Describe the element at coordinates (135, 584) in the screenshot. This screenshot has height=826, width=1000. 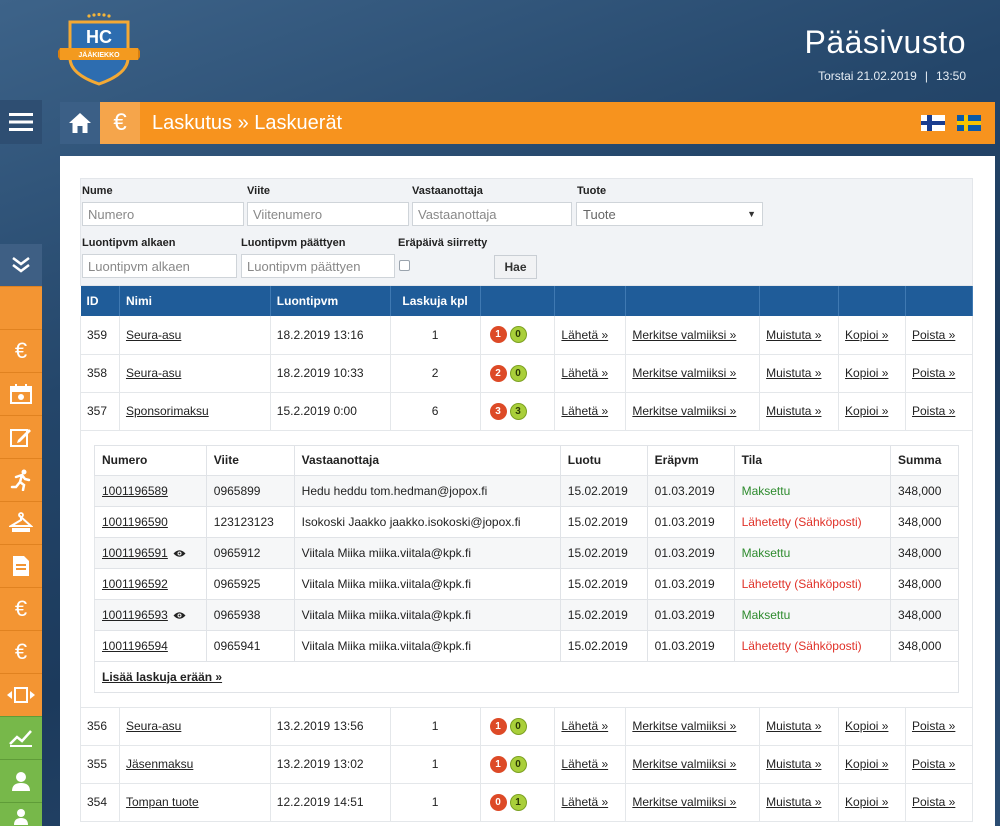
I see `invoice-number-link: 1001196592` at that location.